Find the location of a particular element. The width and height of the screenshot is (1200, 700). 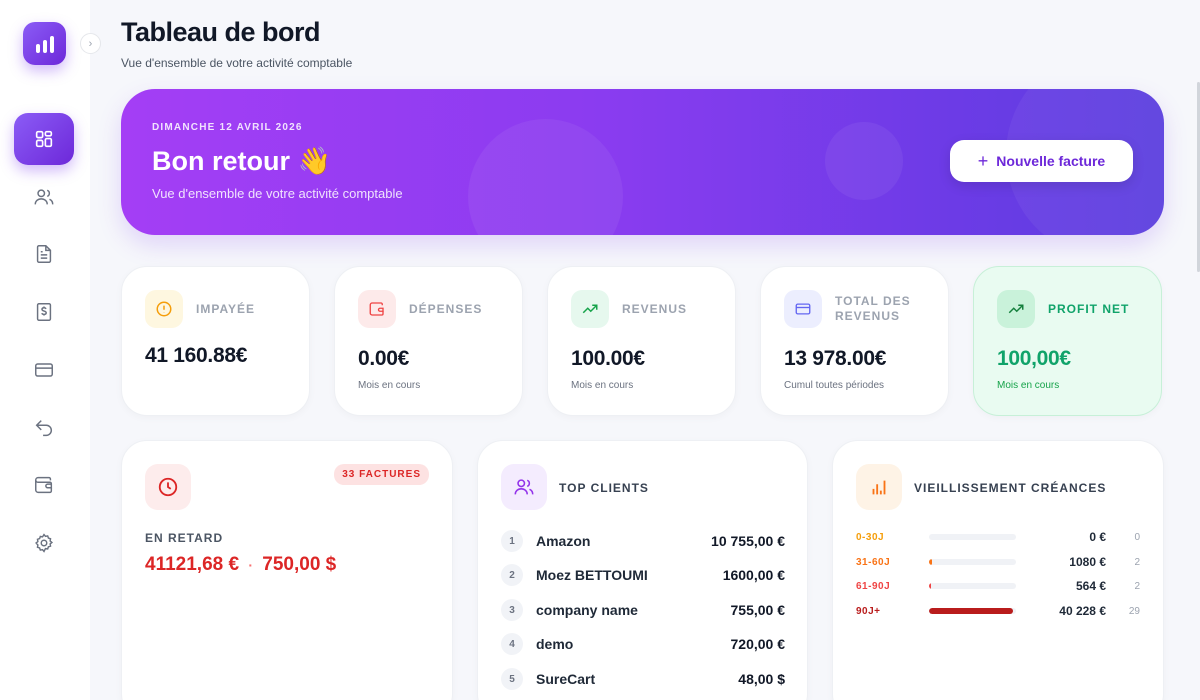

sidebar-item-invoices is located at coordinates (44, 254).